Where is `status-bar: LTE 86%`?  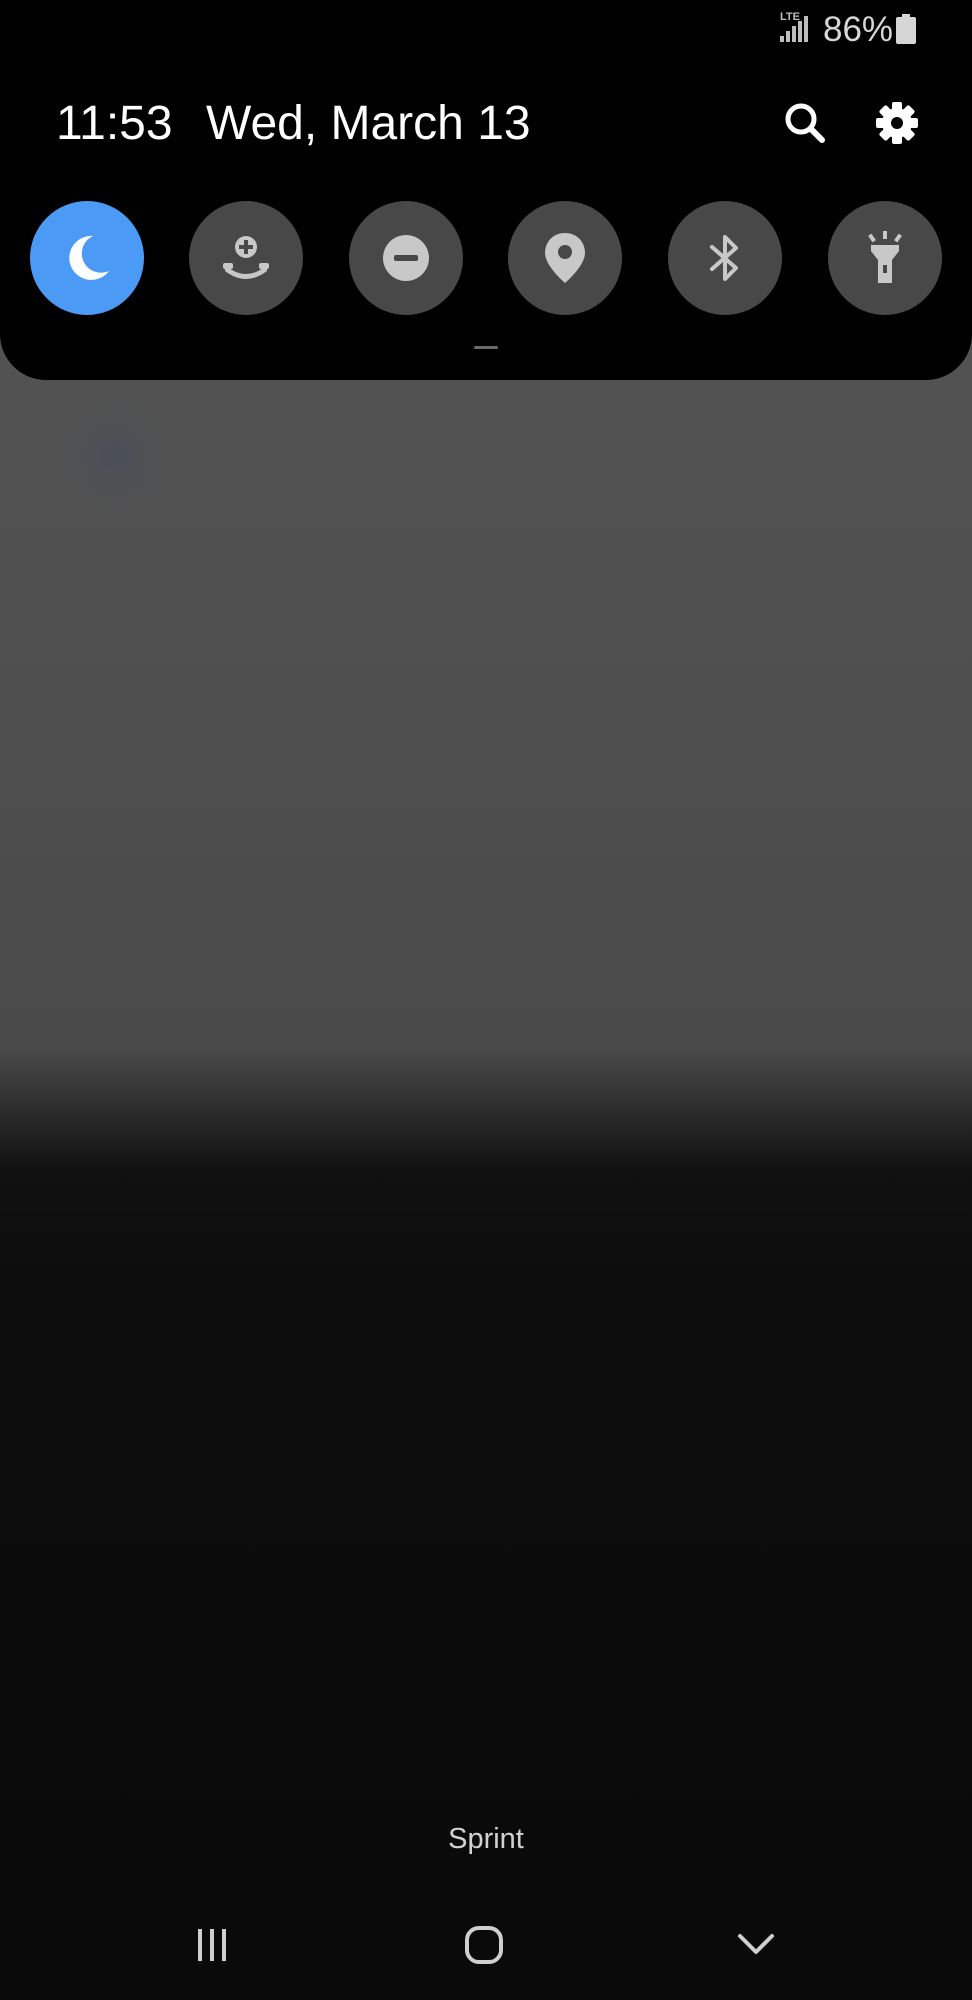 status-bar: LTE 86% is located at coordinates (486, 29).